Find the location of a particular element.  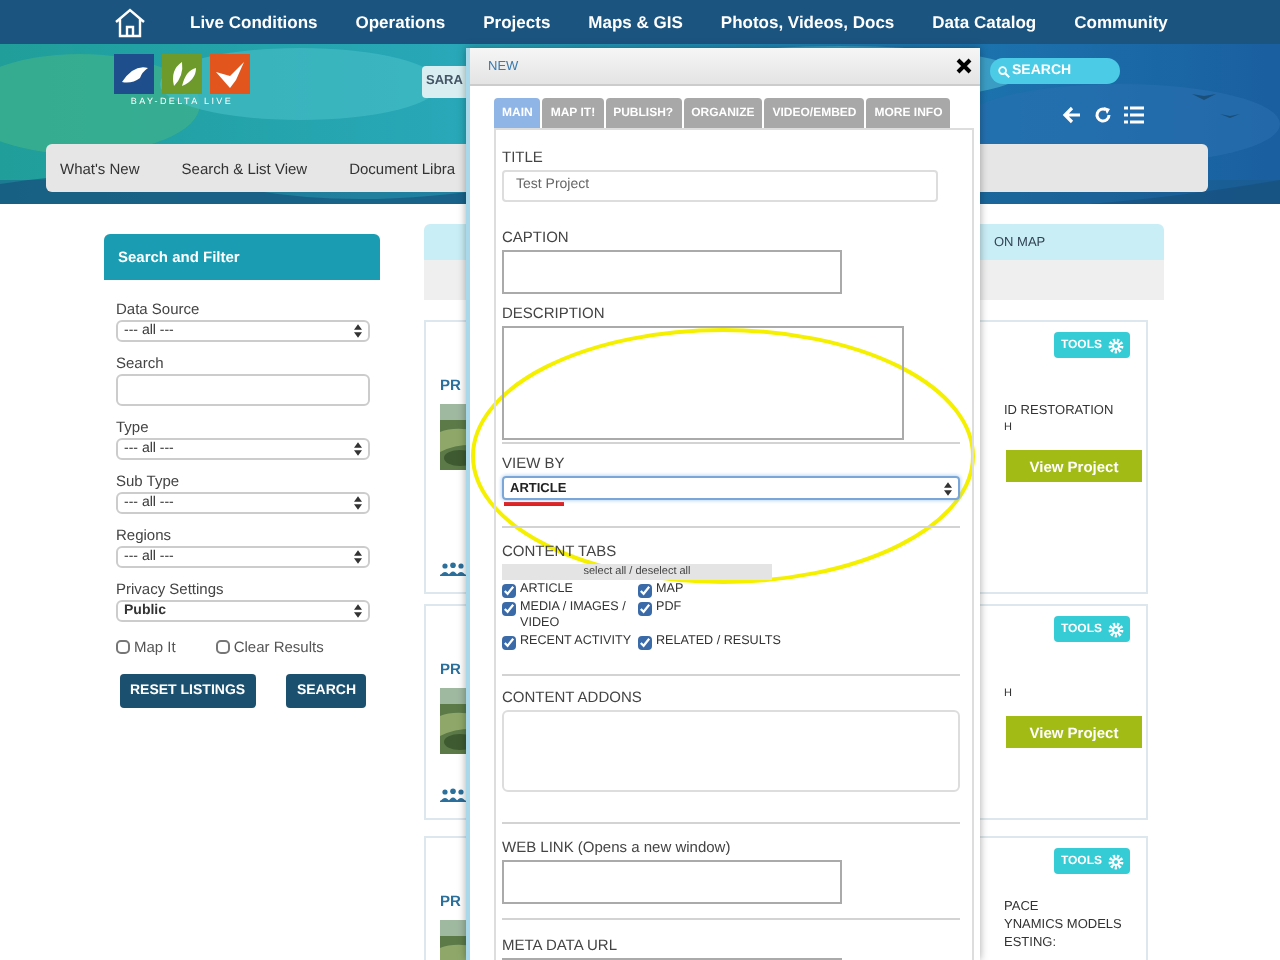

close-icon is located at coordinates (964, 66).